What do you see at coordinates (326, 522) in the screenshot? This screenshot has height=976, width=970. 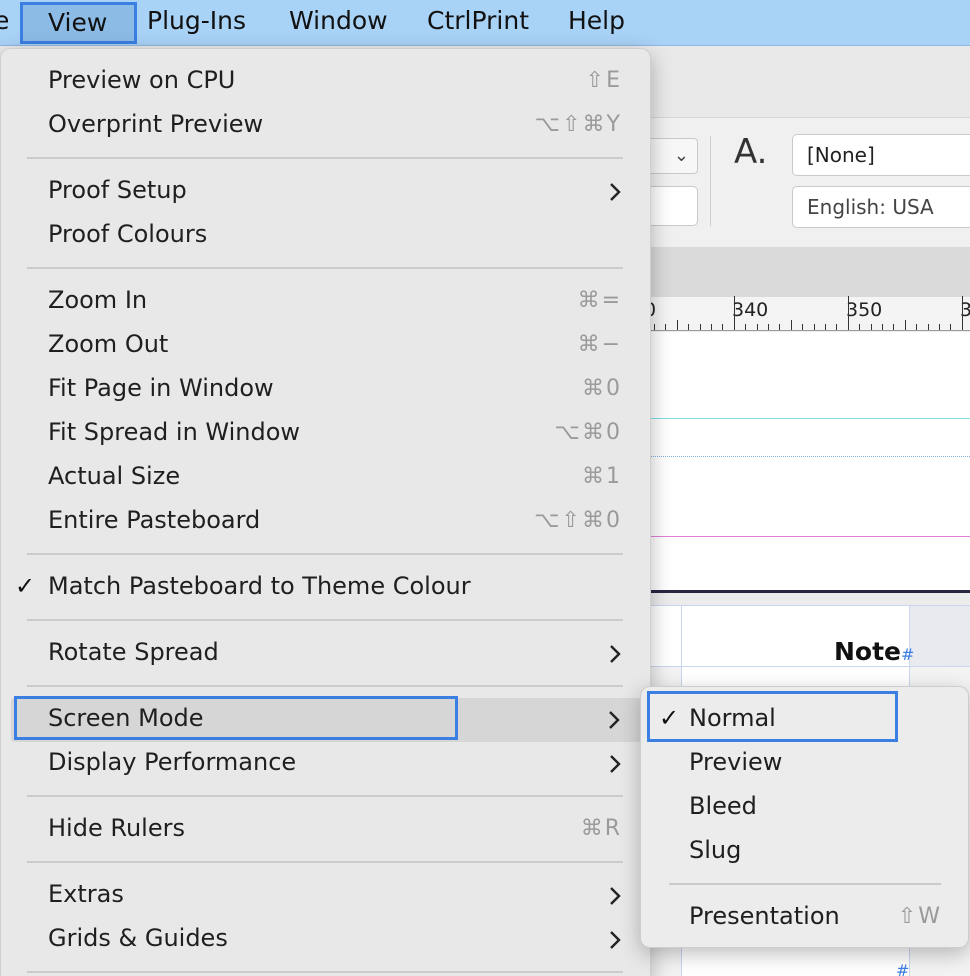 I see `menu-item-entire-pasteboard: Entire Pasteboard ⌥⇧⌘0` at bounding box center [326, 522].